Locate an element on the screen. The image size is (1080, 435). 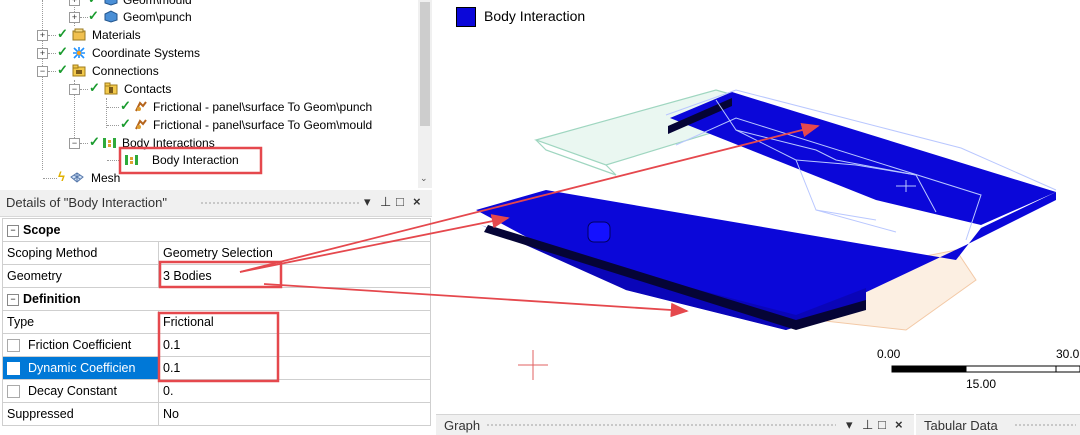
row-suppressed: Suppressed No is located at coordinates (216, 414).